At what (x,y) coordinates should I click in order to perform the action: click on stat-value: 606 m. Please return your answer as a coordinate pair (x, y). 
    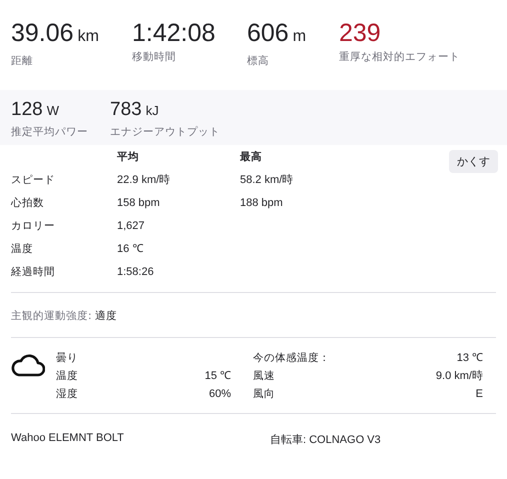
    Looking at the image, I should click on (277, 33).